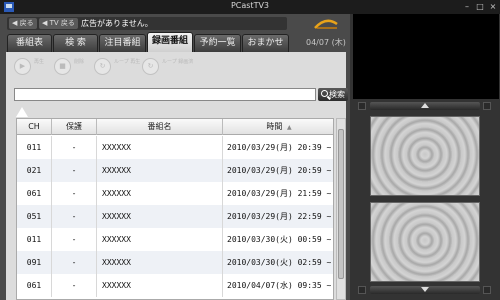  What do you see at coordinates (75, 43) in the screenshot?
I see `tab-search: 検 索` at bounding box center [75, 43].